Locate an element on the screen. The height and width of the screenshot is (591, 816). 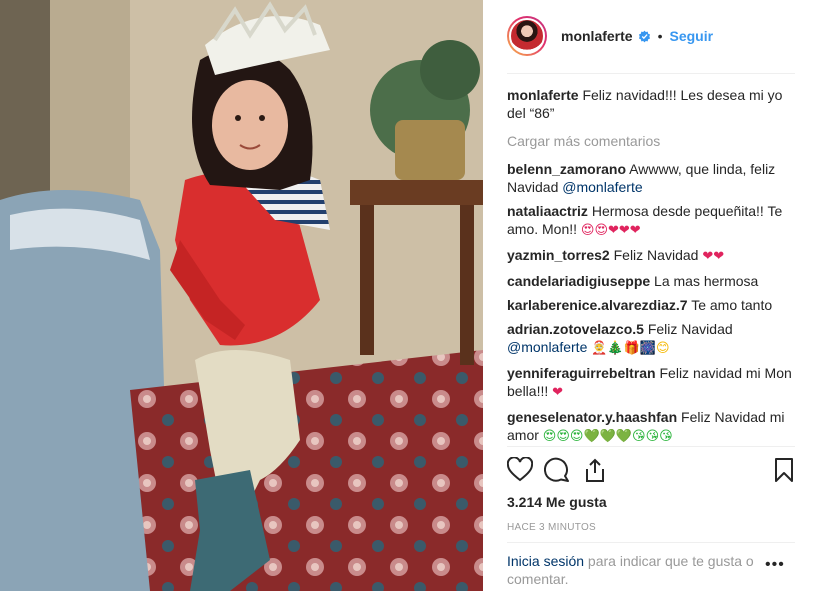
comment-text: Te amo tanto is located at coordinates (730, 305).